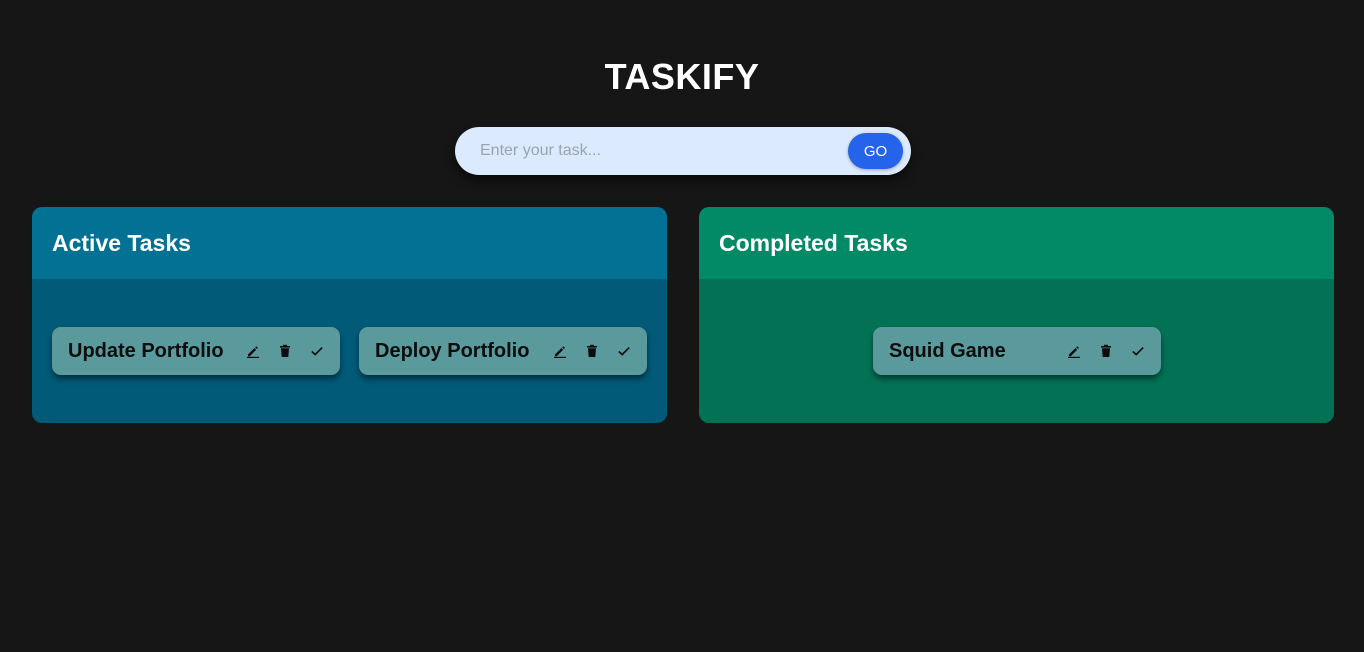  What do you see at coordinates (452, 350) in the screenshot?
I see `task-label: Deploy Portfolio` at bounding box center [452, 350].